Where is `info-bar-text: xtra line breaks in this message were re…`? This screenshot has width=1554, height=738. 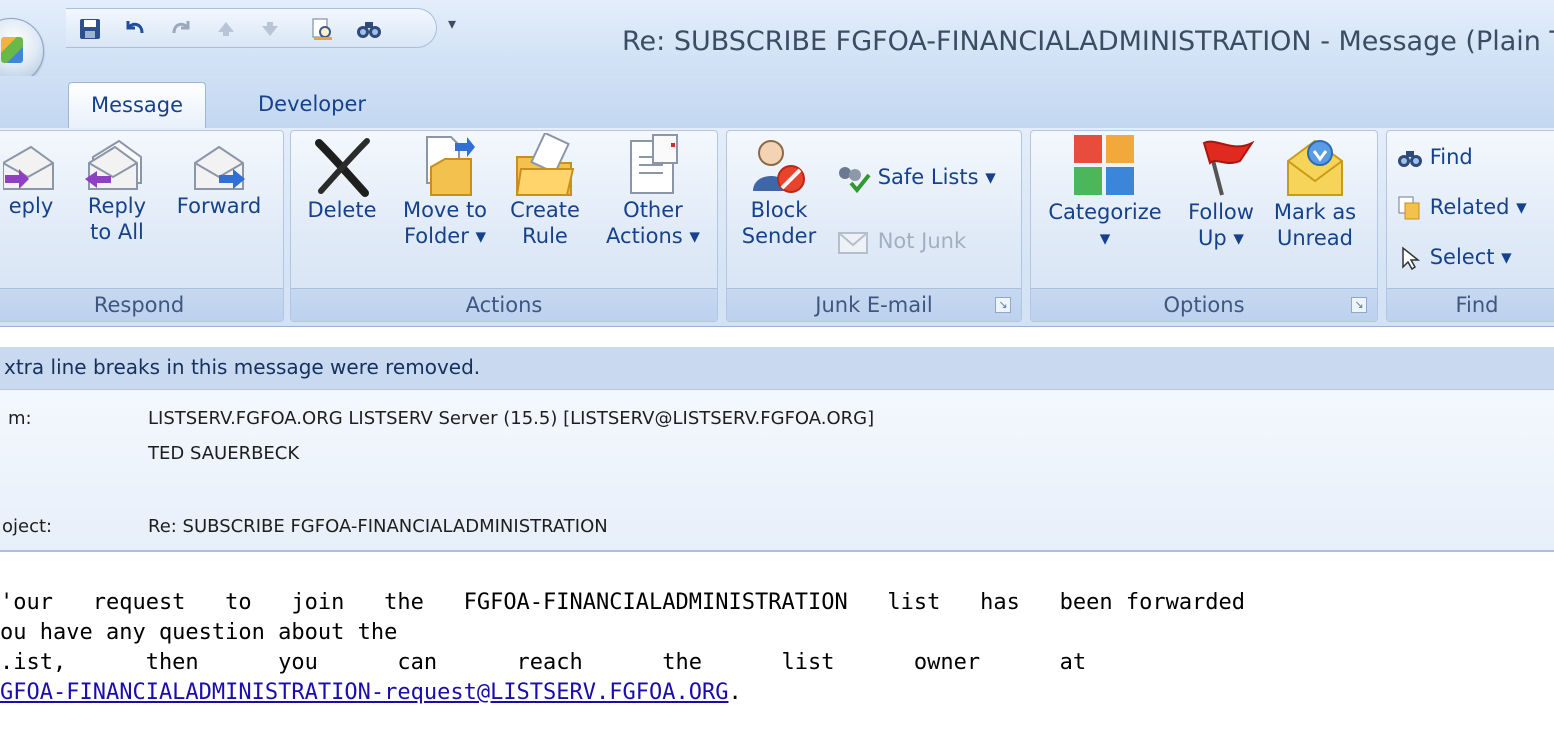 info-bar-text: xtra line breaks in this message were re… is located at coordinates (242, 367).